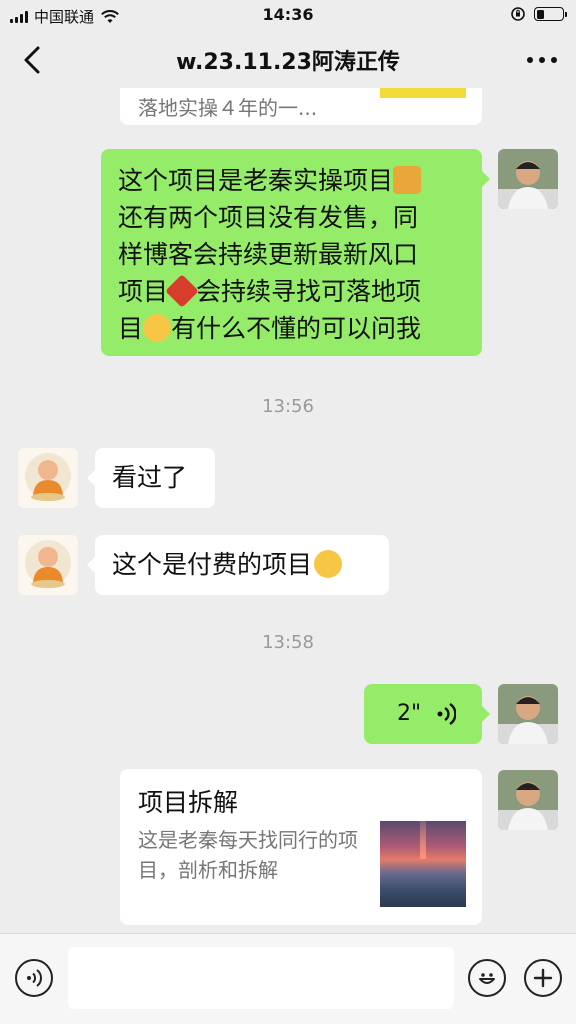 This screenshot has width=576, height=1024. I want to click on message-input, so click(261, 978).